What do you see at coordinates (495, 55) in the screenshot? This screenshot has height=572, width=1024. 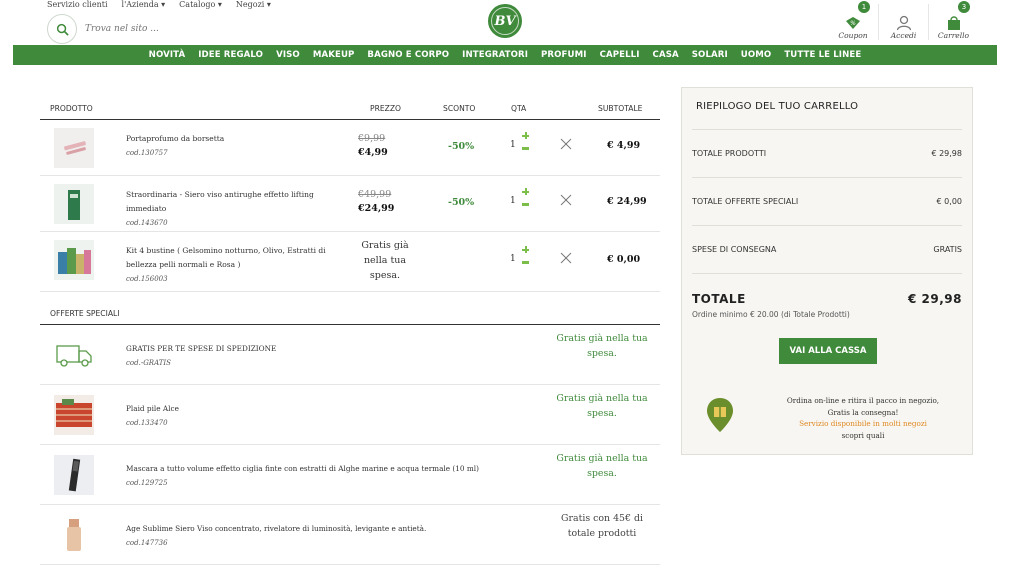 I see `nav-integratori: INTEGRATORI` at bounding box center [495, 55].